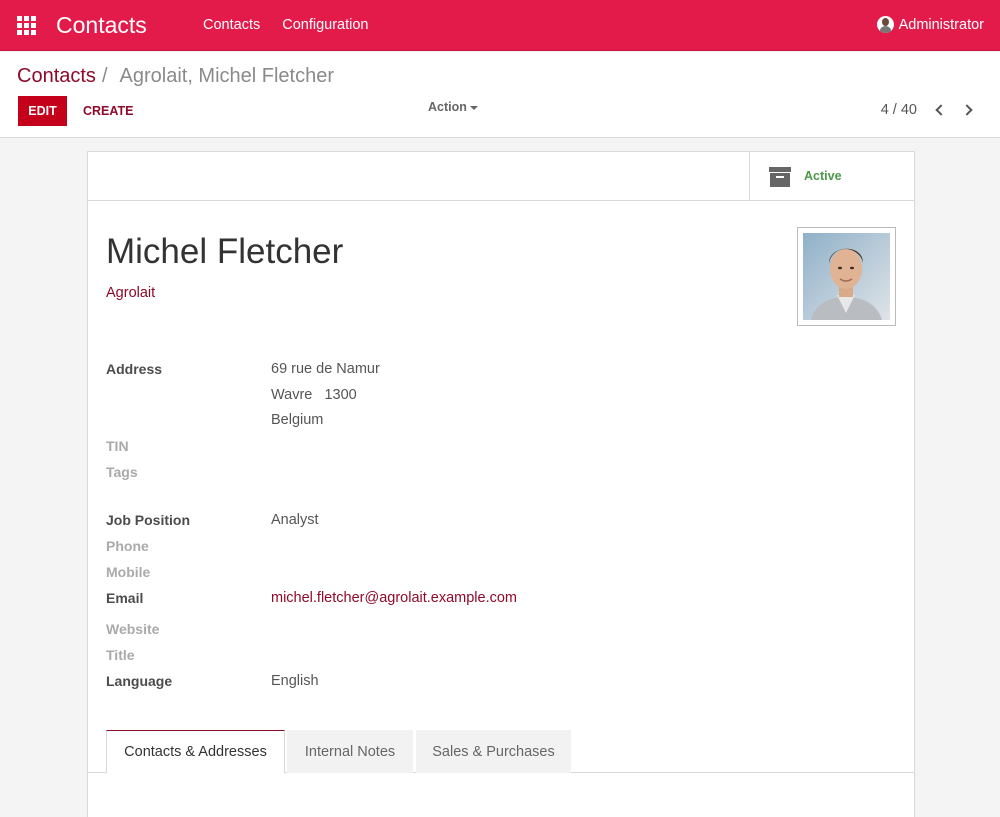  What do you see at coordinates (314, 395) in the screenshot?
I see `address-city-zip: Wavre 1300` at bounding box center [314, 395].